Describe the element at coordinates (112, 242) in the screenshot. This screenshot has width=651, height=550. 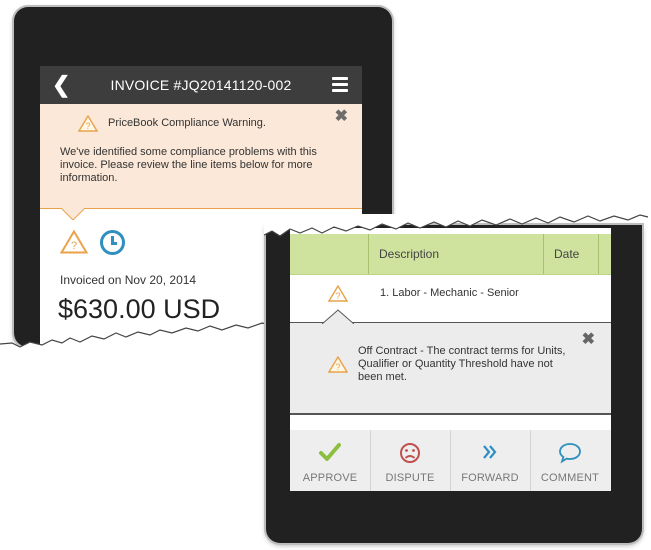
I see `clock-icon` at that location.